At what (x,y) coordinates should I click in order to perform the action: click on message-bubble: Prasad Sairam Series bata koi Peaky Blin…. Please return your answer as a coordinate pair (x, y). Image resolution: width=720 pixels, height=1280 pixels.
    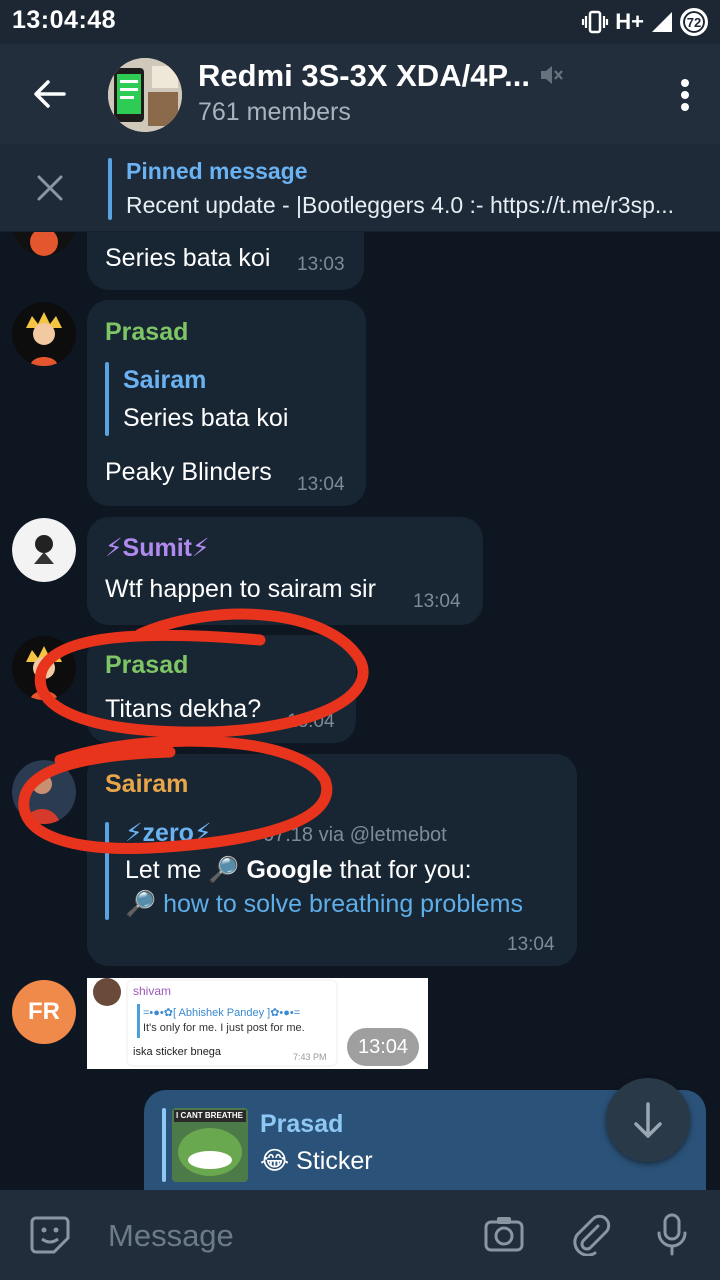
    Looking at the image, I should click on (226, 403).